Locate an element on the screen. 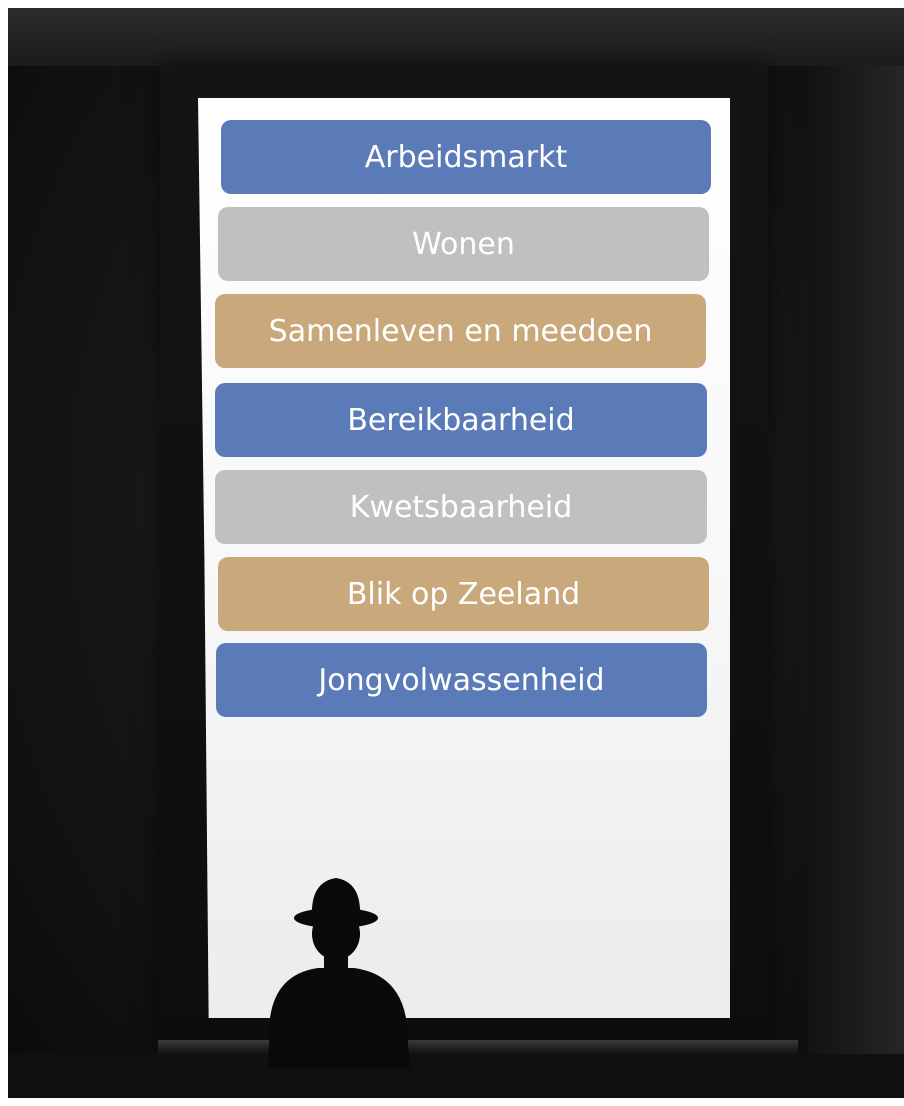 This screenshot has width=904, height=1106. topic-label: Blik op Zeeland is located at coordinates (463, 594).